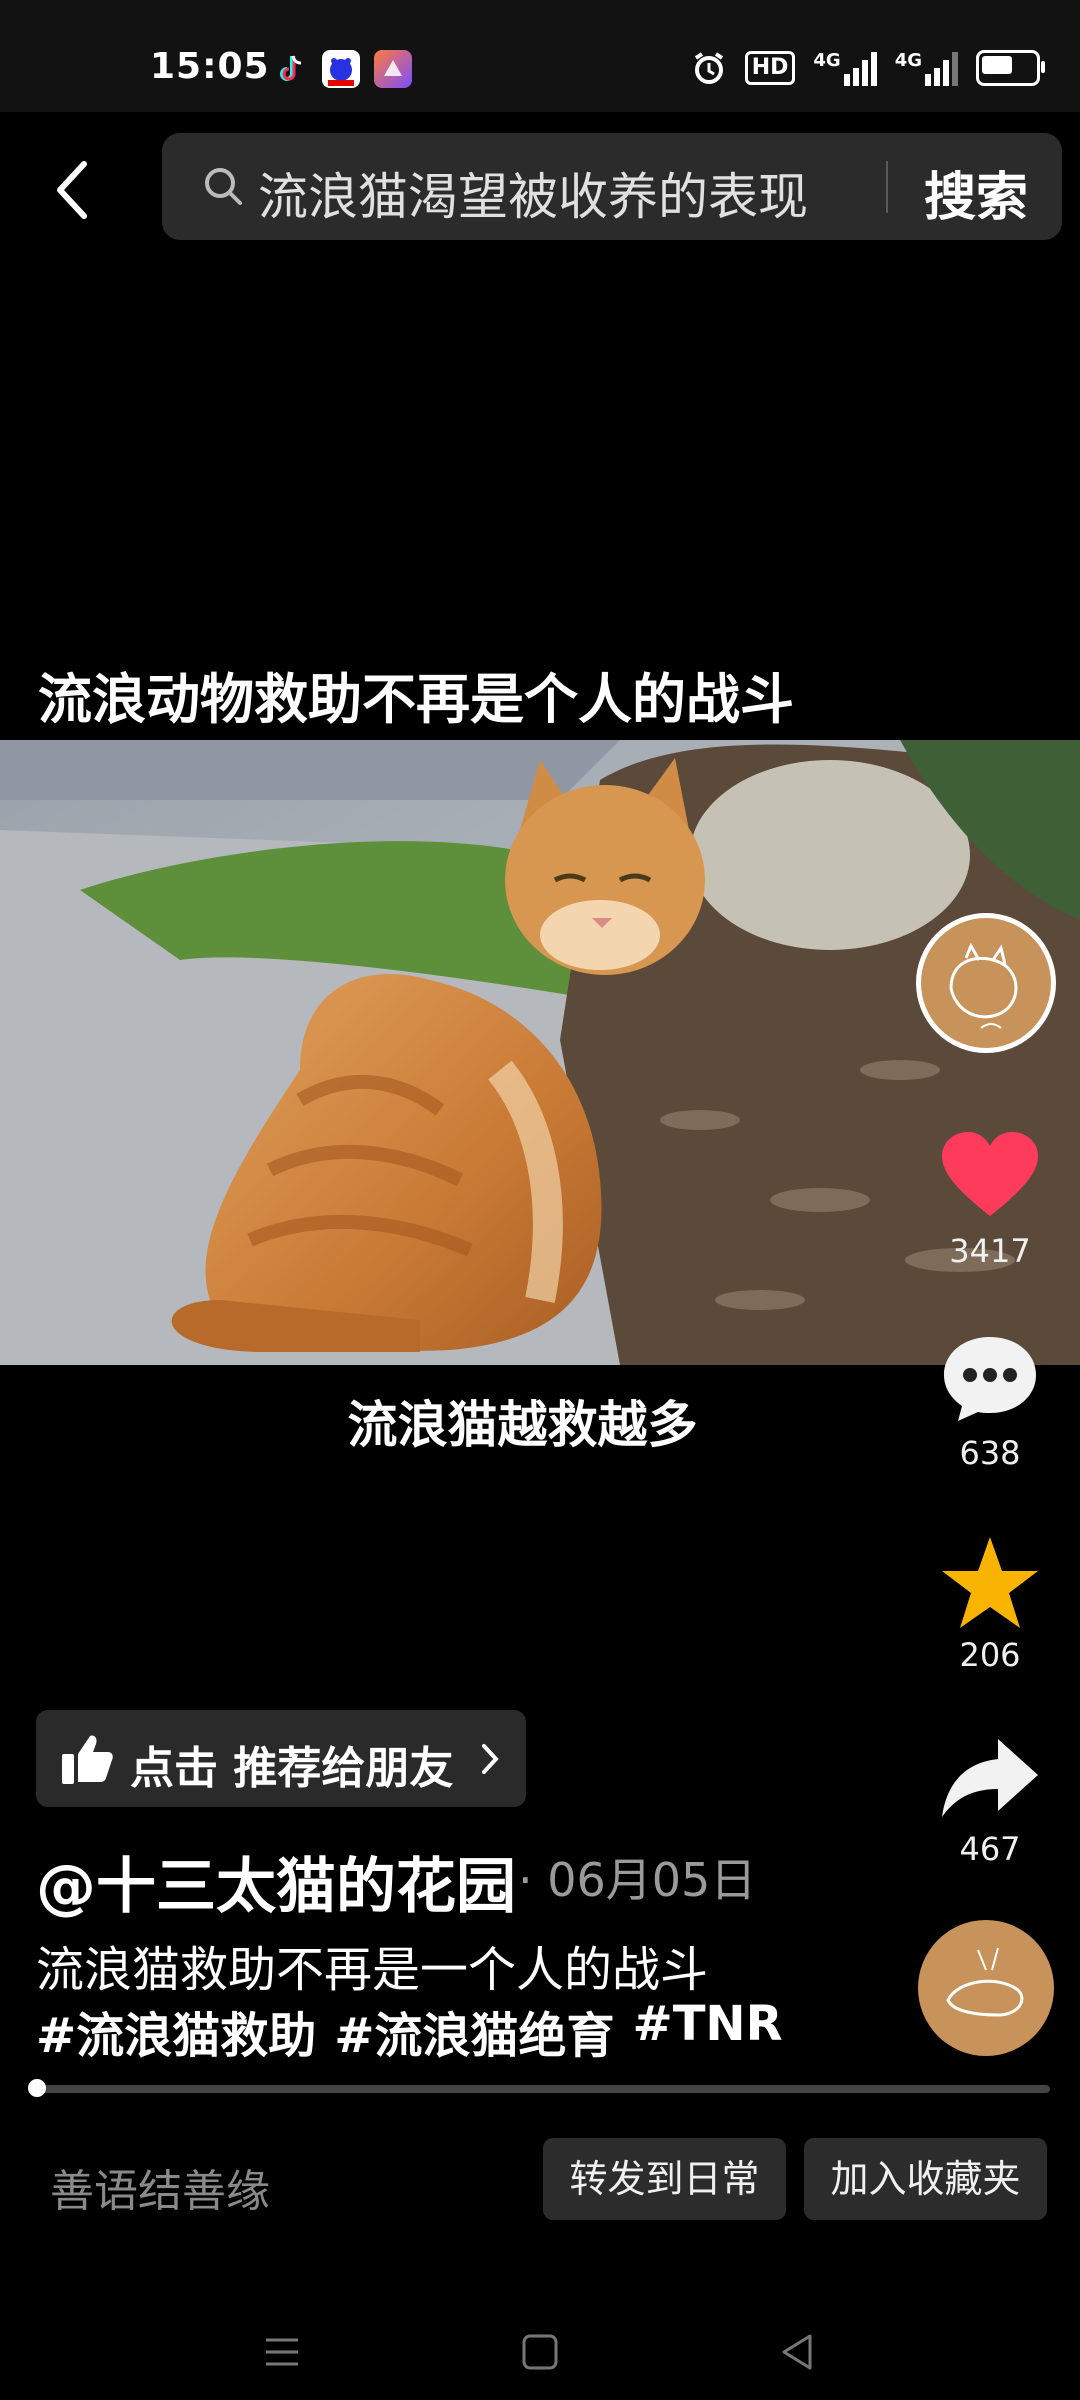  What do you see at coordinates (798, 2352) in the screenshot?
I see `back-nav-icon` at bounding box center [798, 2352].